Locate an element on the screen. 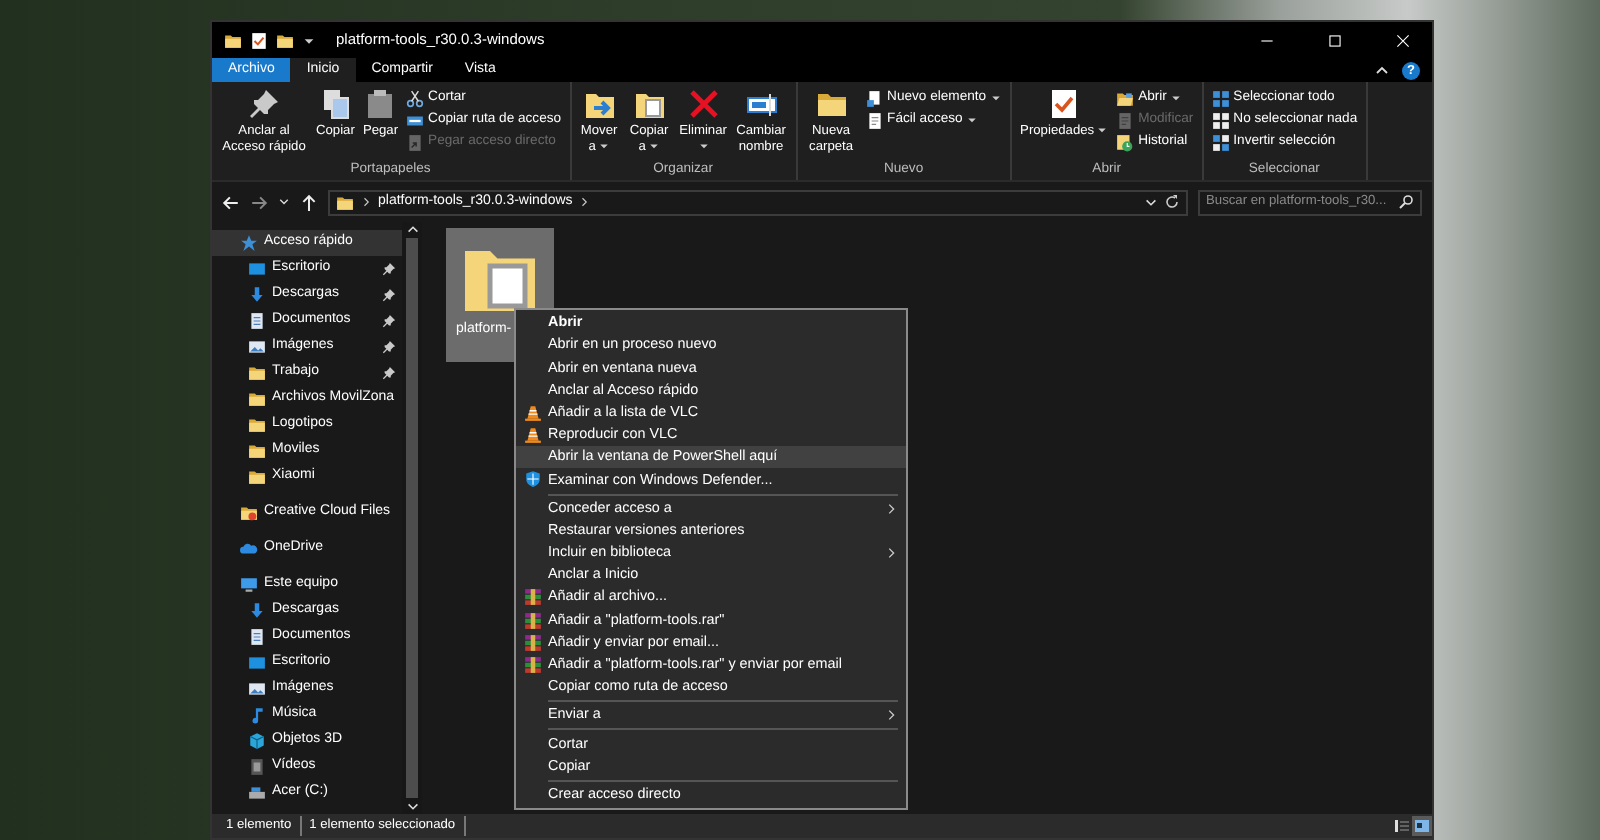 Image resolution: width=1600 pixels, height=840 pixels. scrollbar is located at coordinates (412, 518).